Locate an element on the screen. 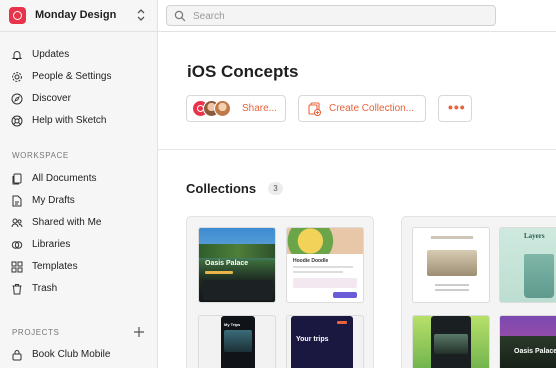 This screenshot has height=368, width=556. lock-icon is located at coordinates (17, 355).